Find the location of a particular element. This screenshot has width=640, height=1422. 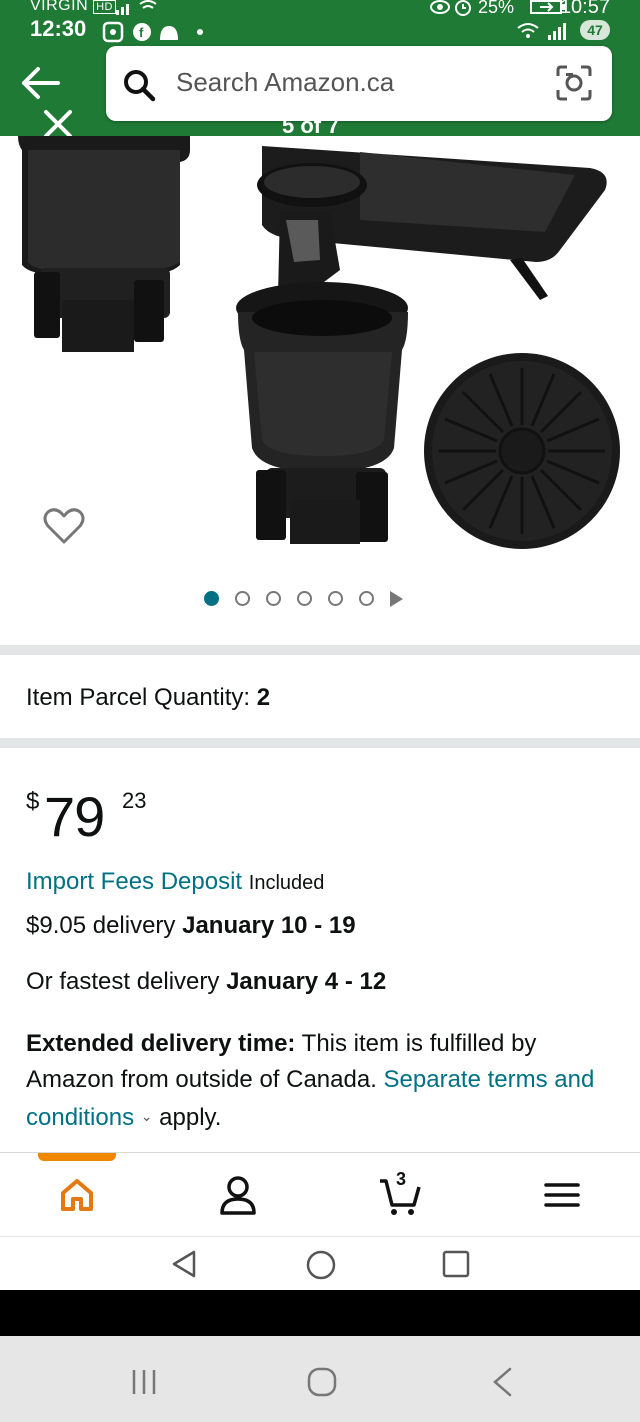

fastest-delivery-row: Or fastest delivery January 4 - 12 is located at coordinates (206, 982).